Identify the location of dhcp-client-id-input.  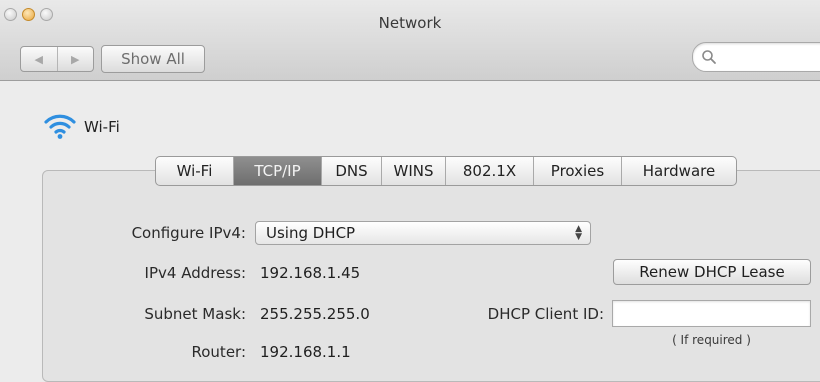
(711, 313).